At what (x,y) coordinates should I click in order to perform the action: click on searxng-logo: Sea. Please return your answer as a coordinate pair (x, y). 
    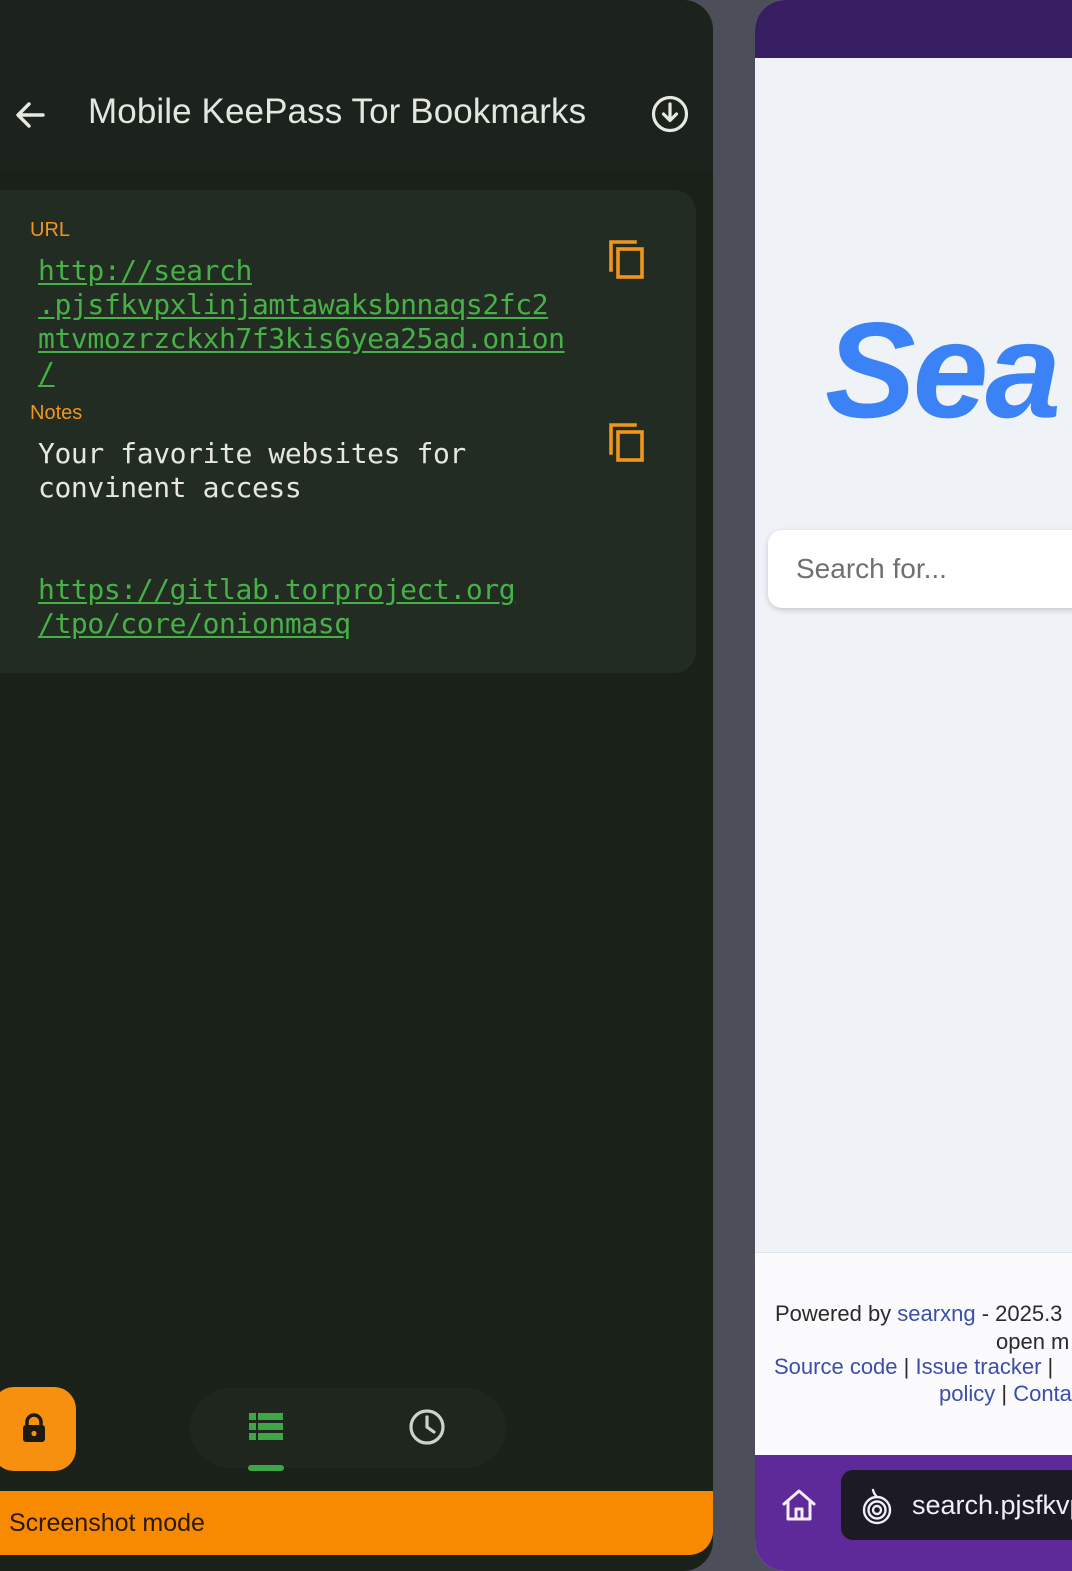
    Looking at the image, I should click on (943, 370).